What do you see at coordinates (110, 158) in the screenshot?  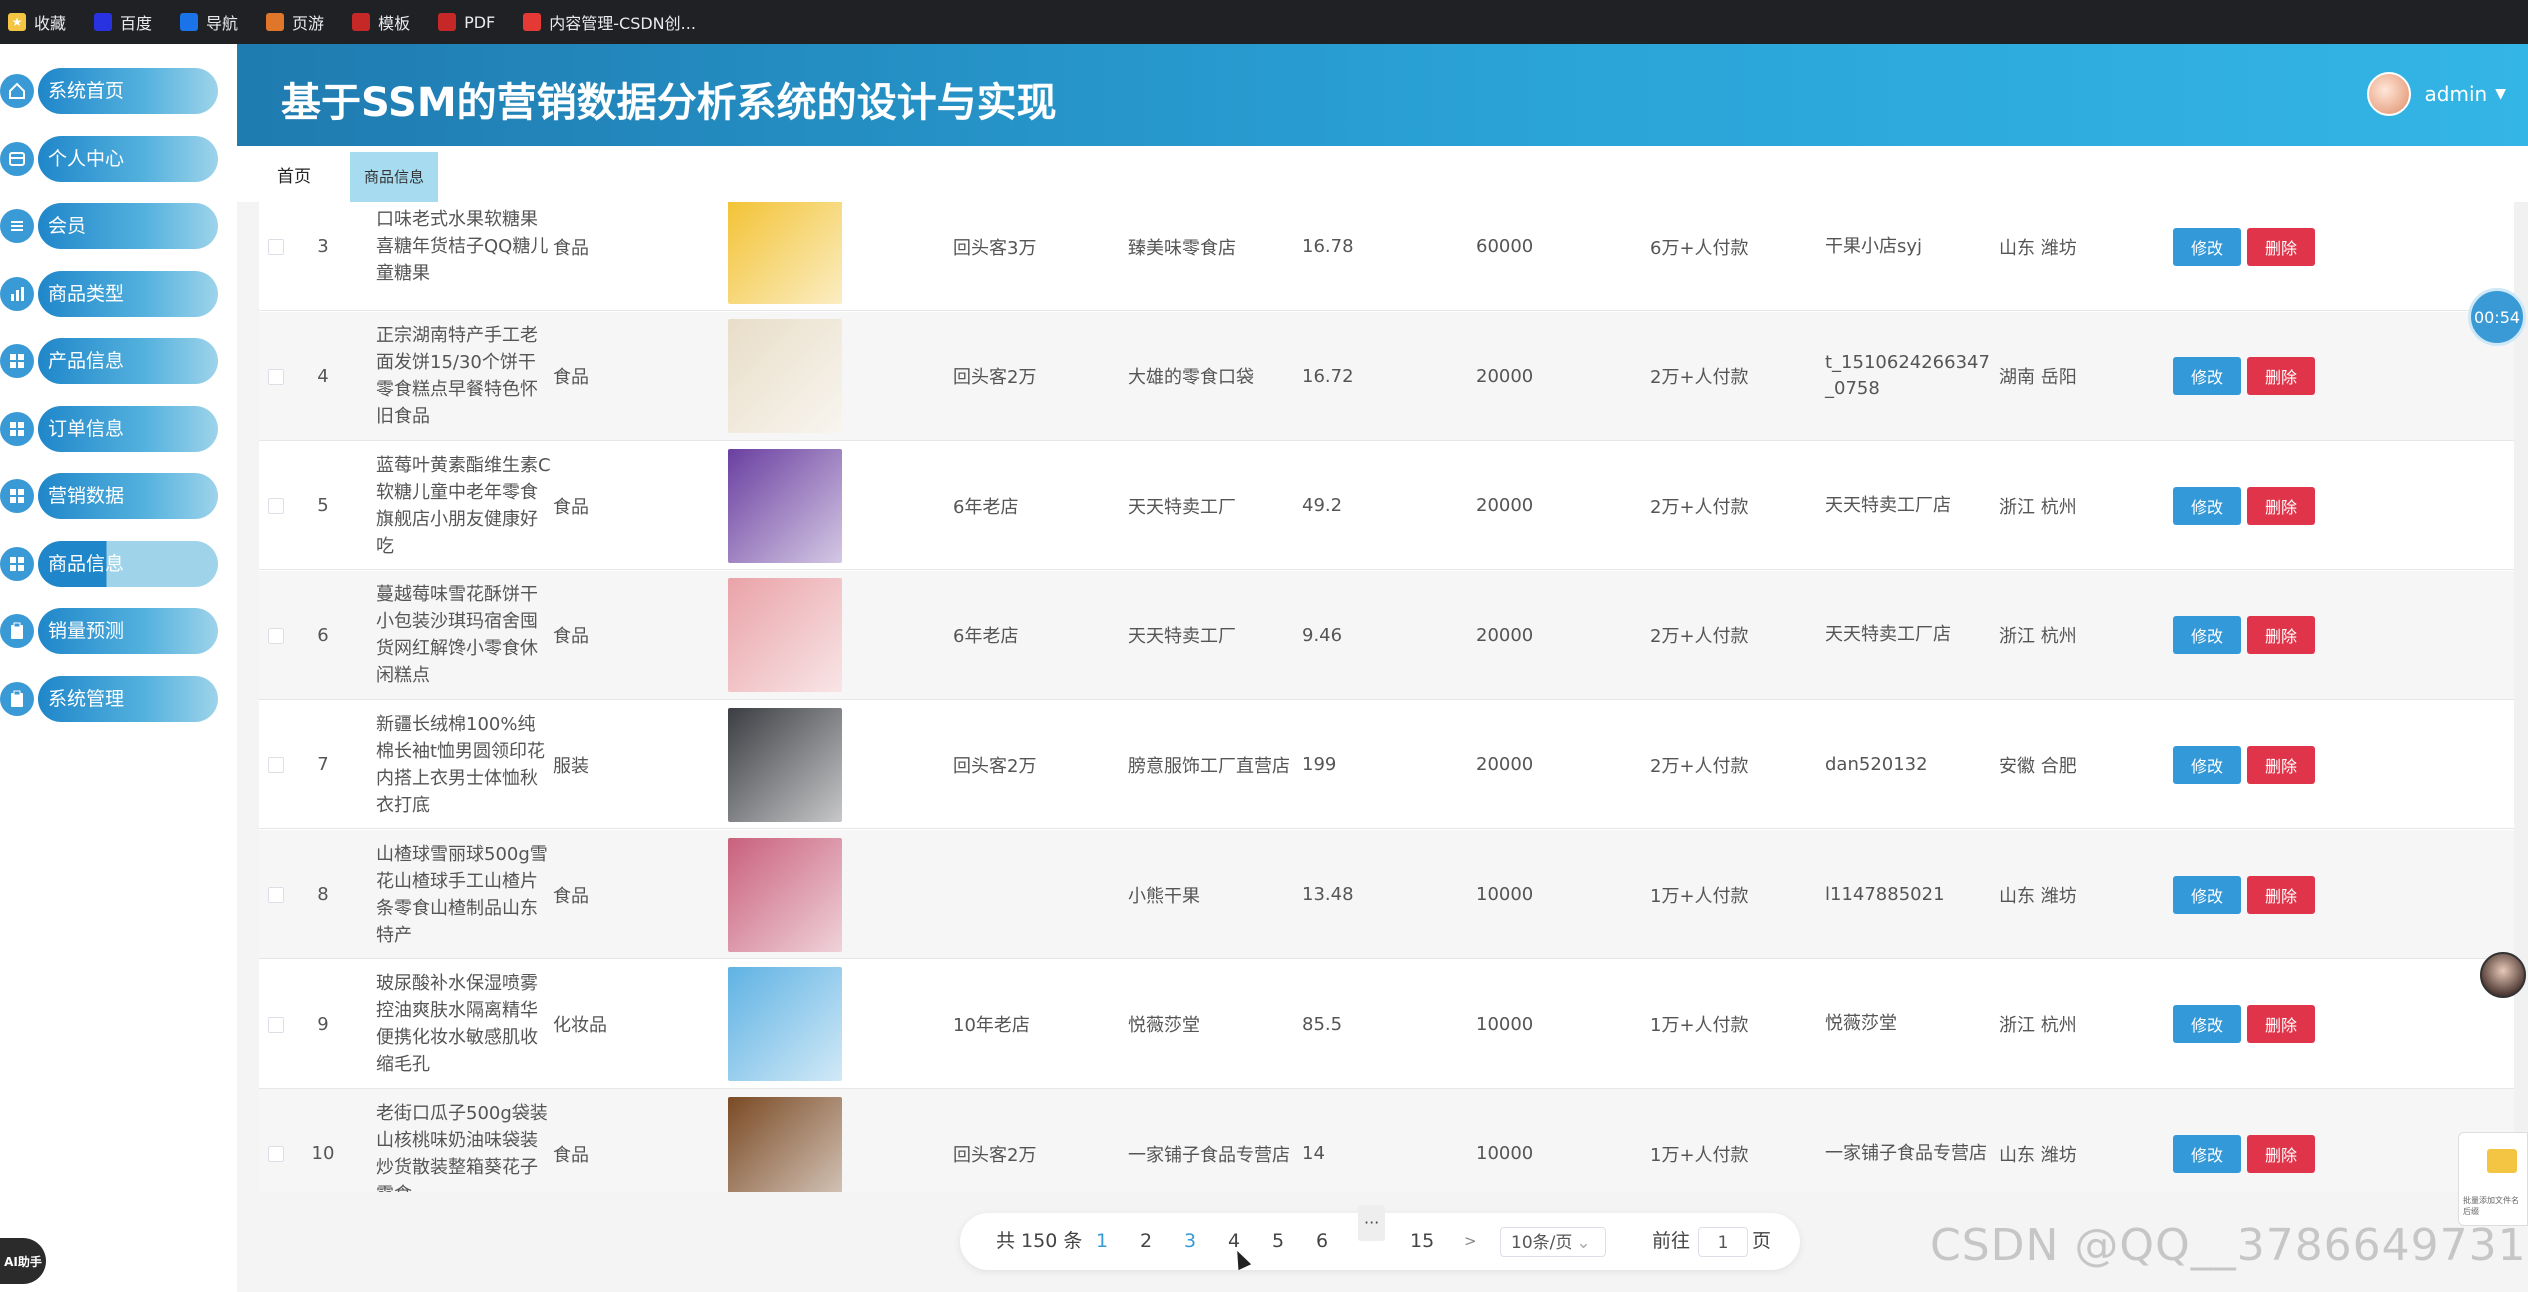 I see `sidebar-item: 个人中心` at bounding box center [110, 158].